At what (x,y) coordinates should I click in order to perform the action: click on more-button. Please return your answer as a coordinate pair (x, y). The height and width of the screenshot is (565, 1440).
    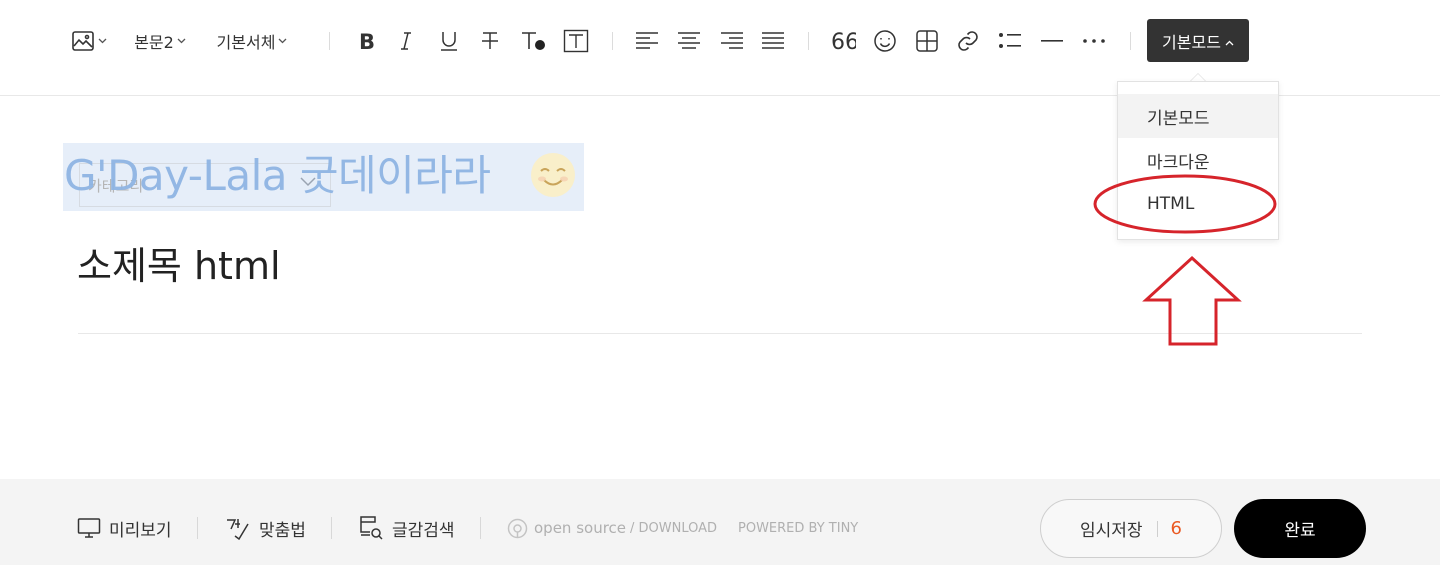
    Looking at the image, I should click on (1094, 41).